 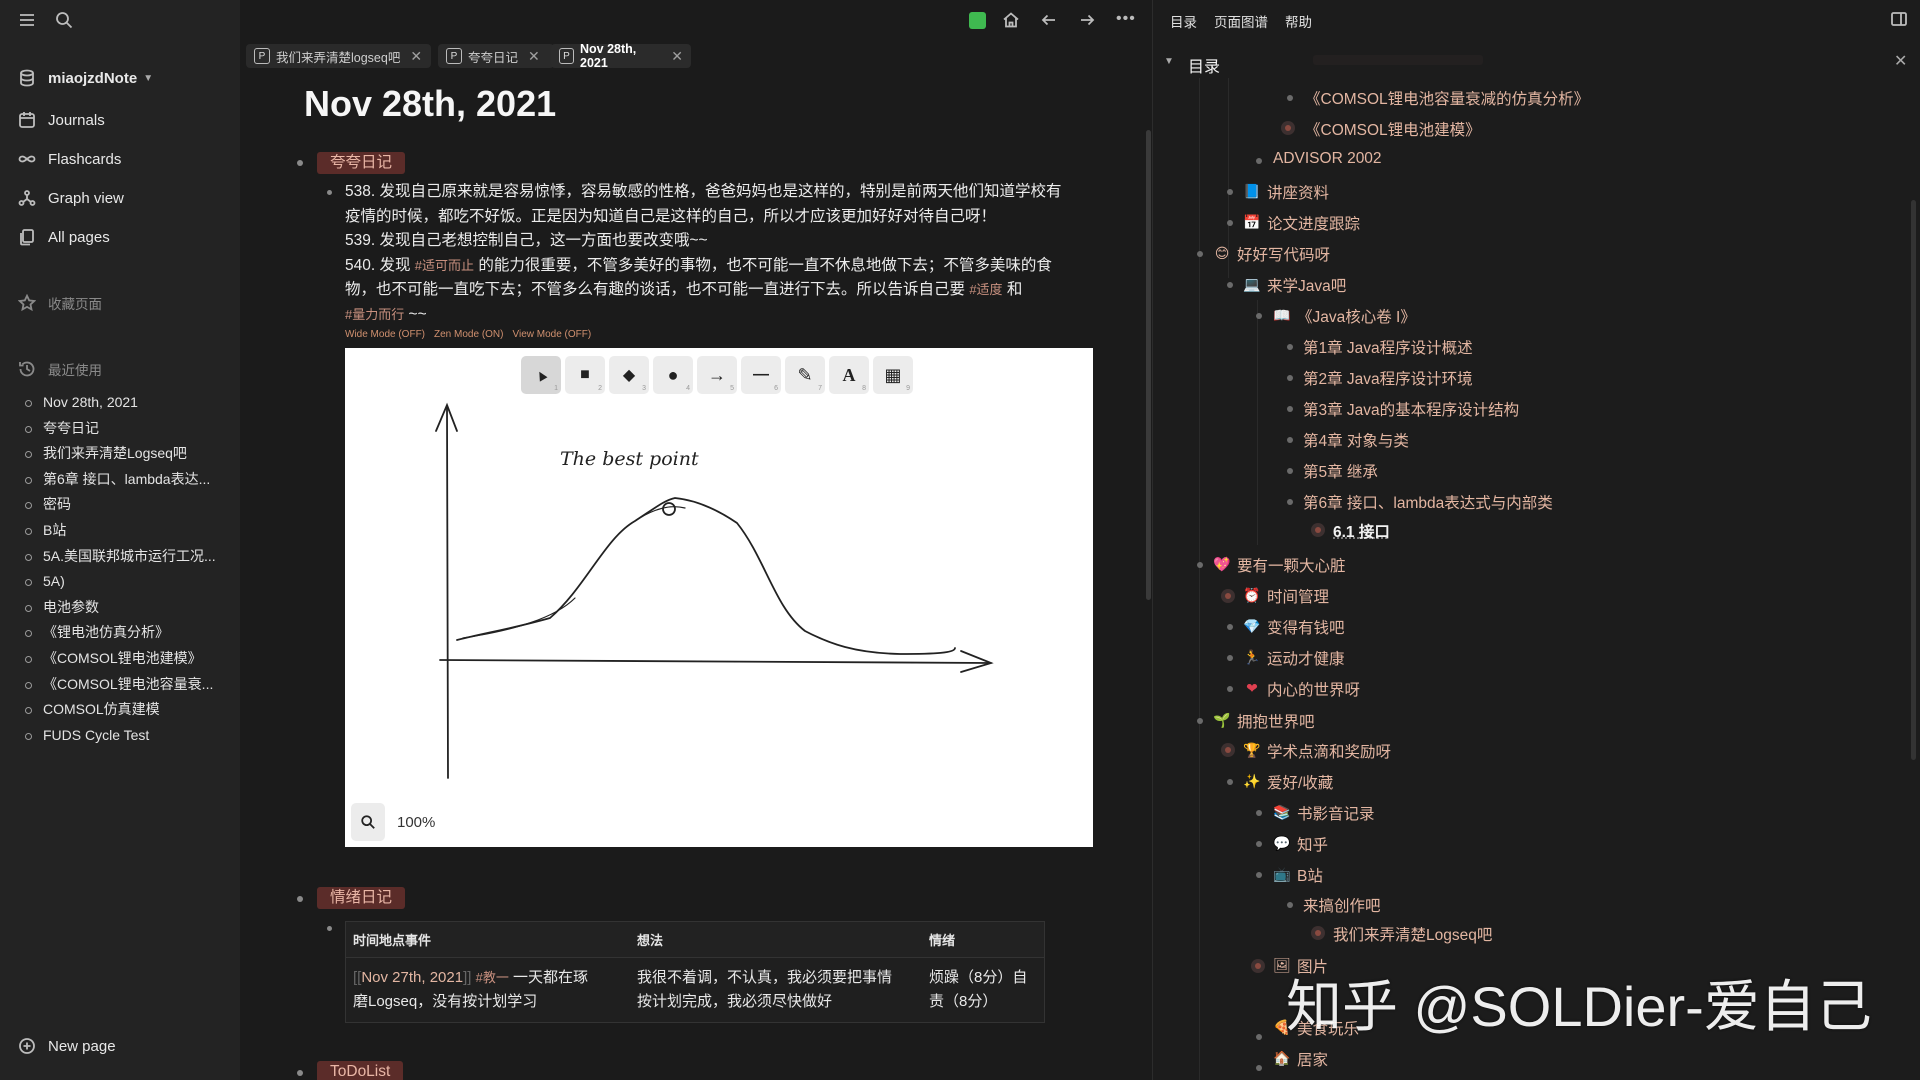 What do you see at coordinates (361, 898) in the screenshot?
I see `tag-qingxu-riji: 情绪日记` at bounding box center [361, 898].